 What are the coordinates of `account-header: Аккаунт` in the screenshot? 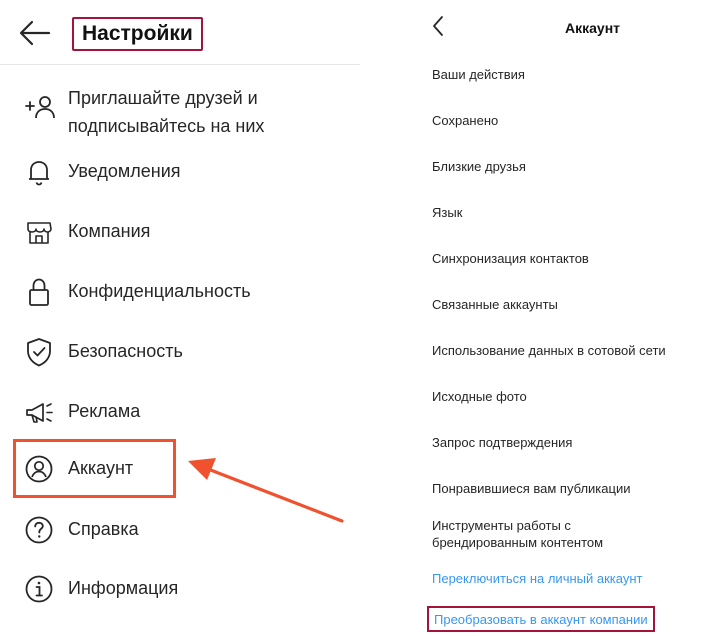 It's located at (569, 26).